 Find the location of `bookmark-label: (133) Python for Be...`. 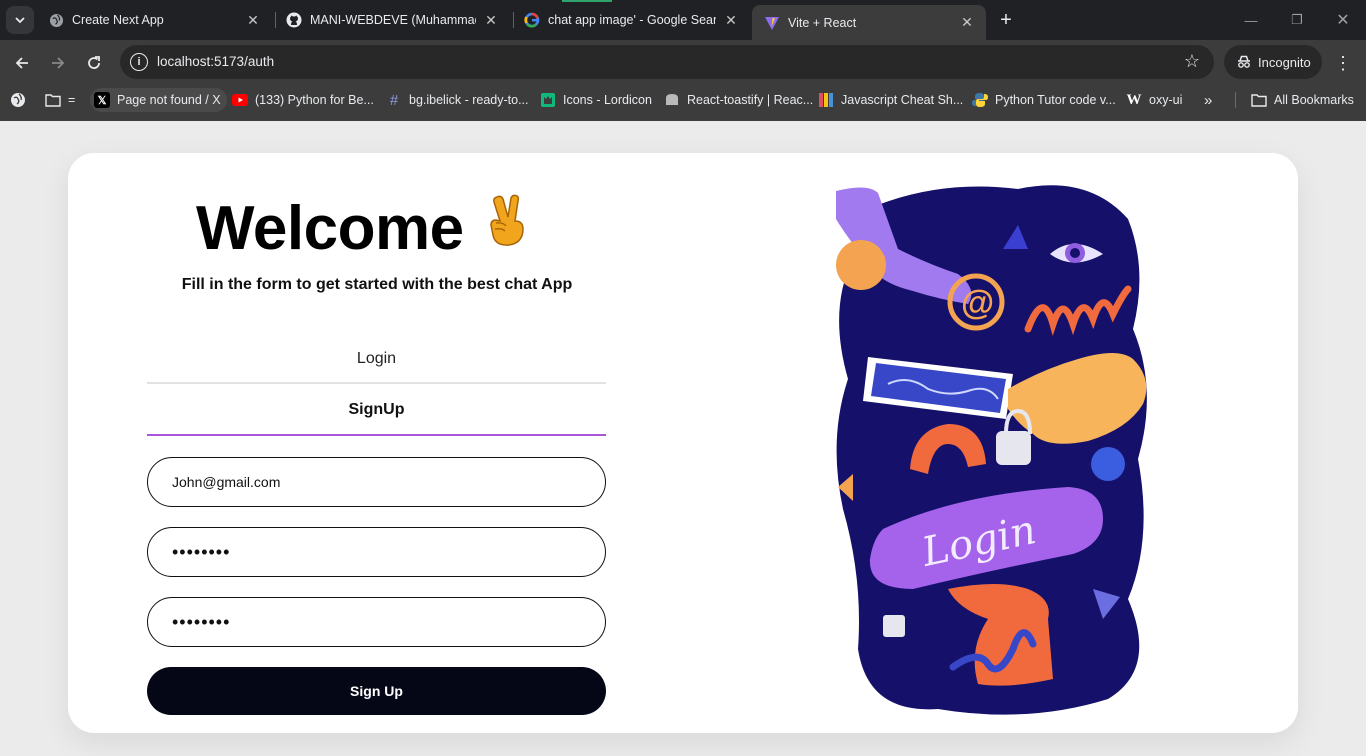

bookmark-label: (133) Python for Be... is located at coordinates (314, 100).